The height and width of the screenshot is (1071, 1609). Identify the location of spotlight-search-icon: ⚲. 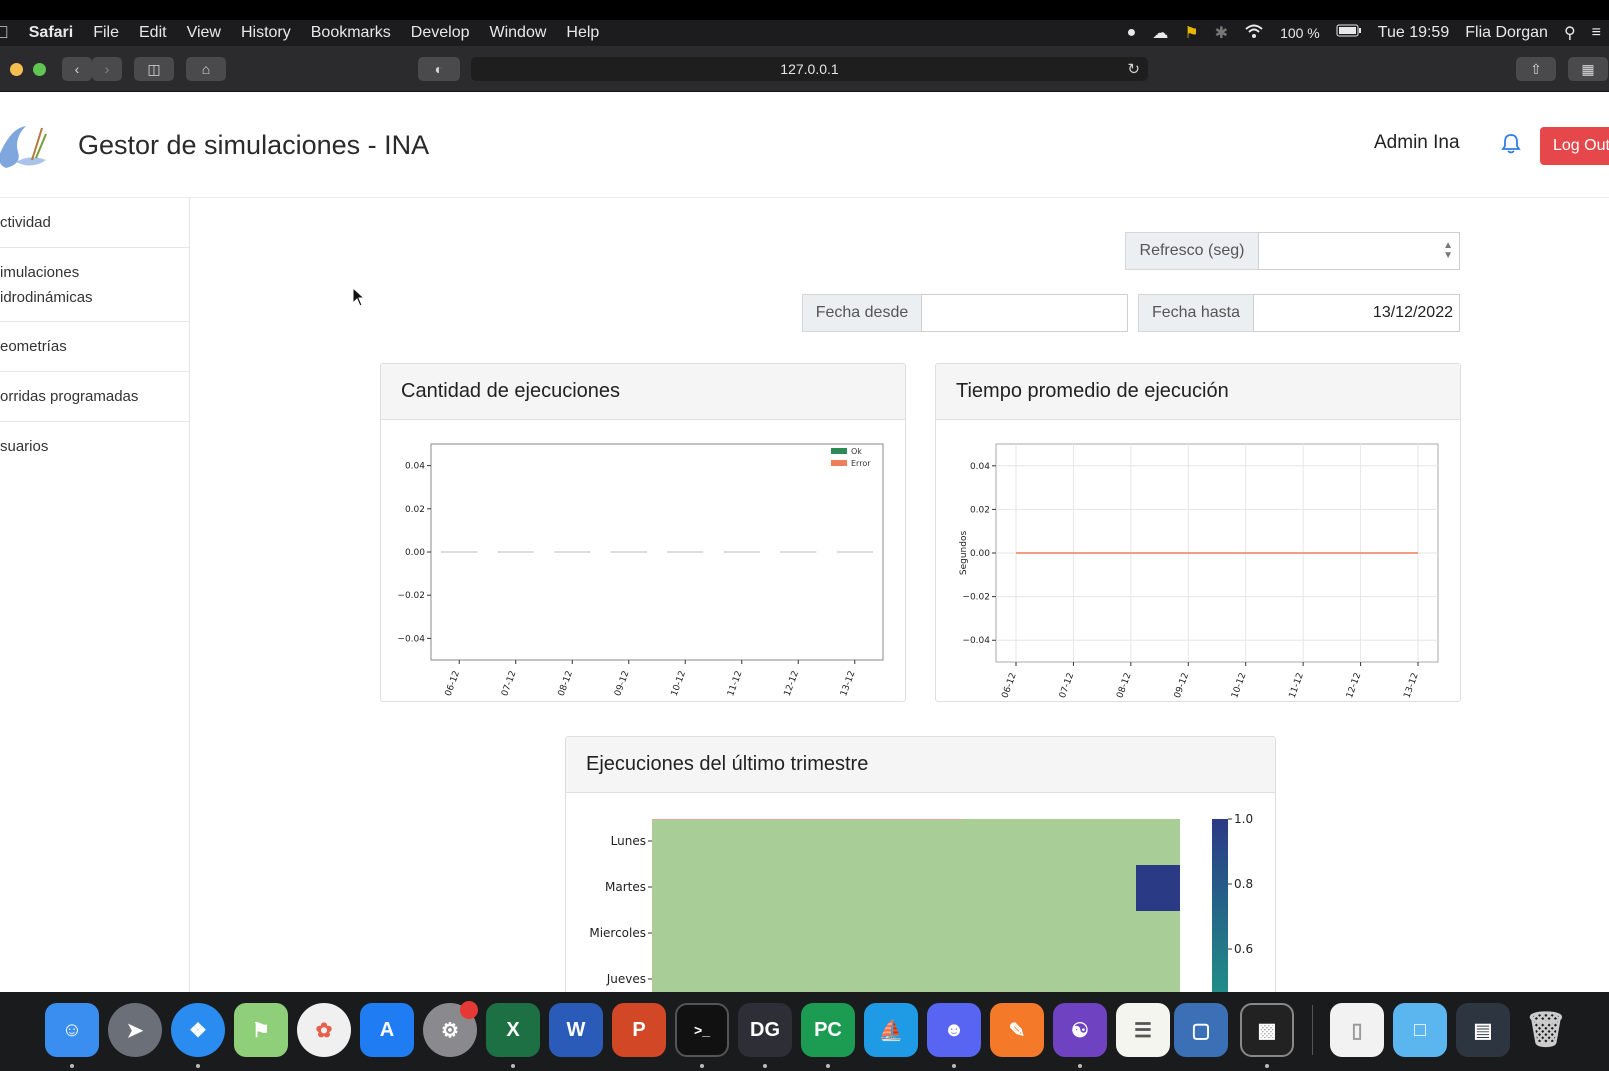
(1570, 33).